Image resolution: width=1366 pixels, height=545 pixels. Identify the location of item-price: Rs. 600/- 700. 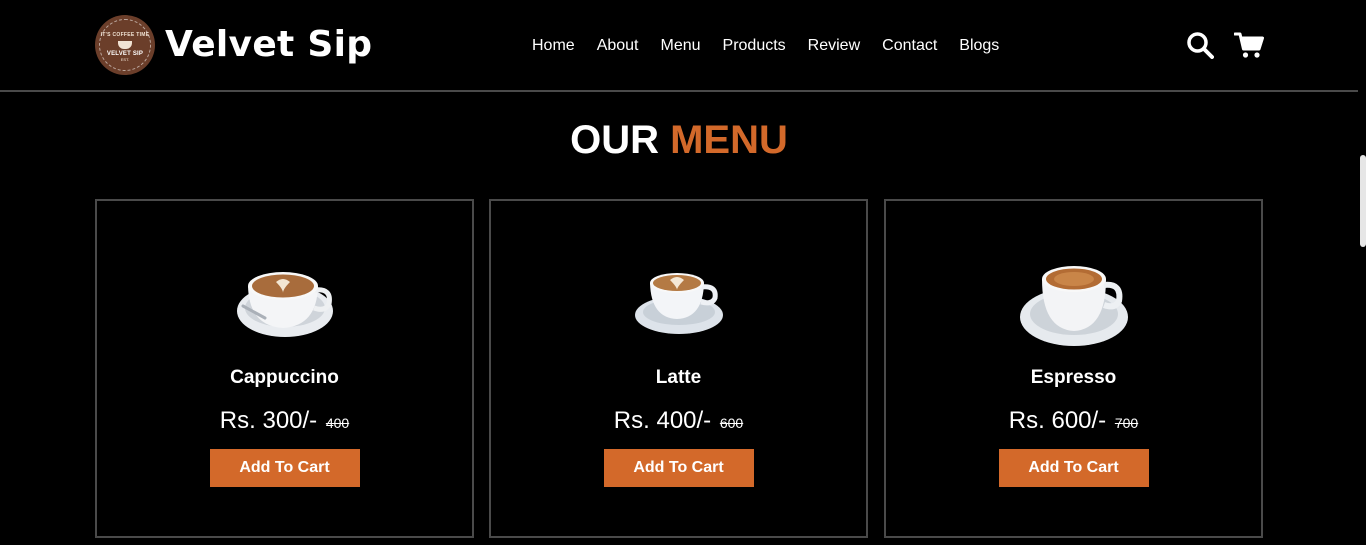
(1073, 422).